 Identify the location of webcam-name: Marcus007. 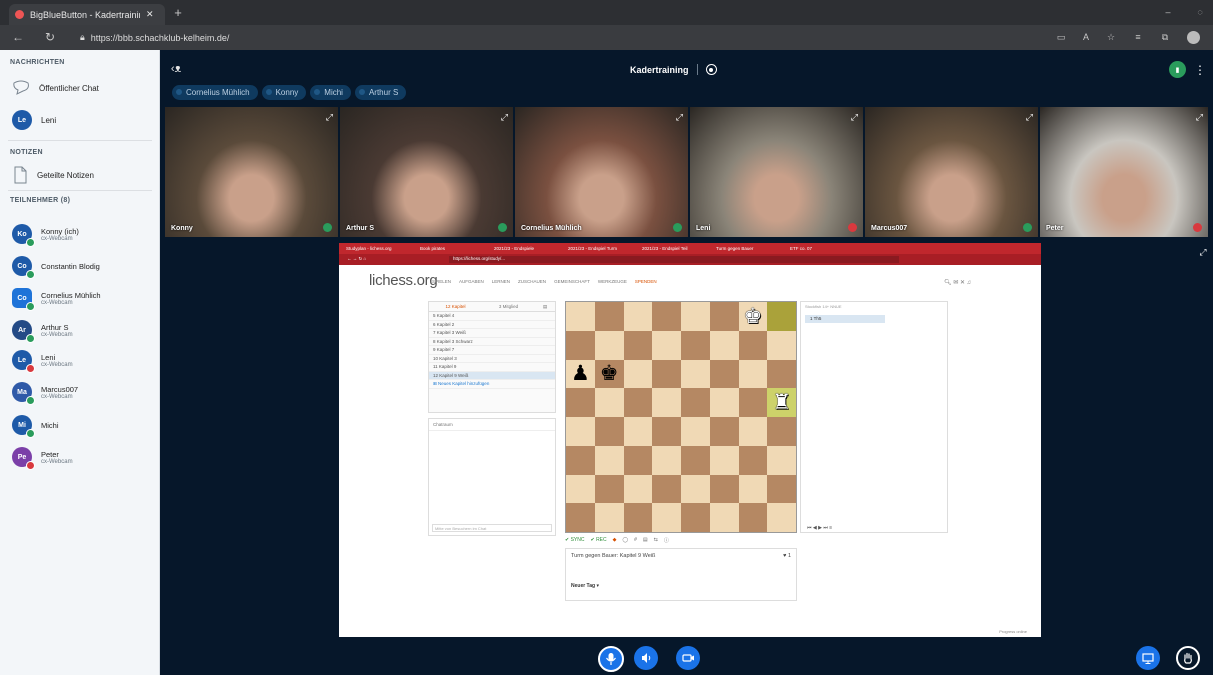
(889, 228).